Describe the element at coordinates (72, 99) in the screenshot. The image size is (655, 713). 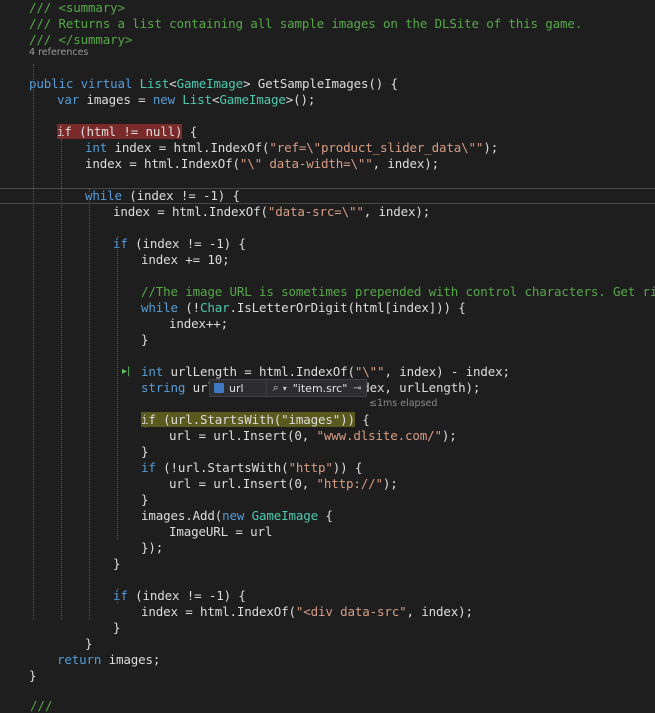
I see `code-token: var` at that location.